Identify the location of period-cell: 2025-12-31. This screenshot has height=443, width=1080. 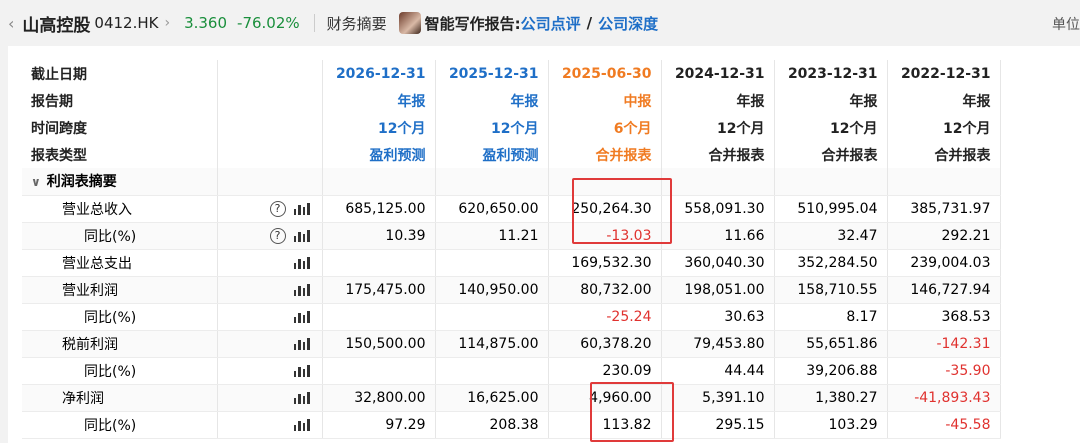
(492, 73).